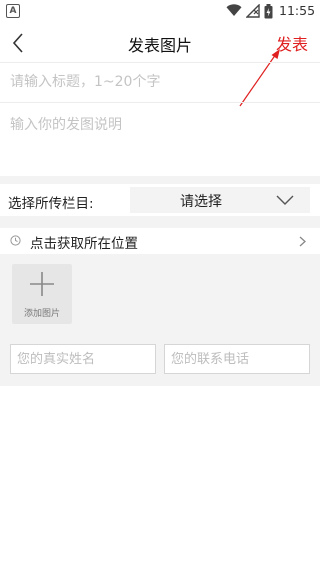 The image size is (320, 568). I want to click on app-notification-icon: A, so click(13, 11).